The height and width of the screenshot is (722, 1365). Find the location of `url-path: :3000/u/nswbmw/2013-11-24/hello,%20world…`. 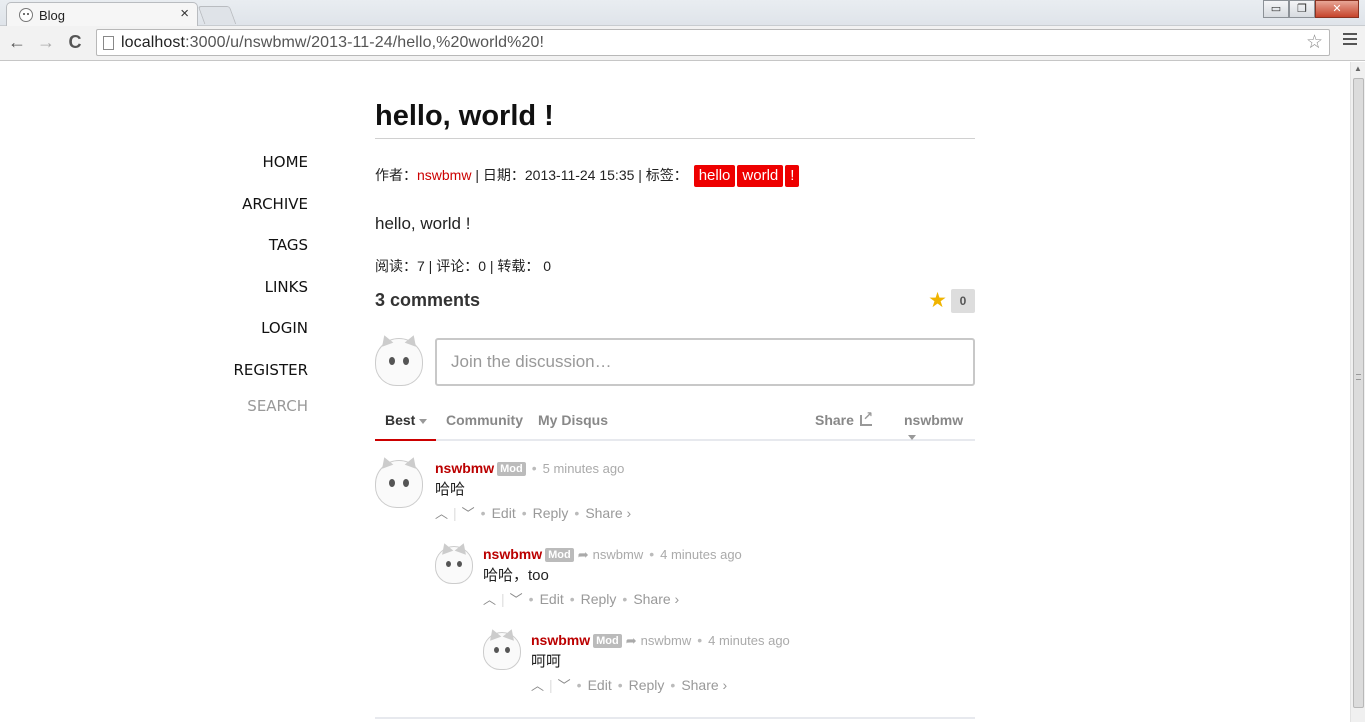

url-path: :3000/u/nswbmw/2013-11-24/hello,%20world… is located at coordinates (365, 42).